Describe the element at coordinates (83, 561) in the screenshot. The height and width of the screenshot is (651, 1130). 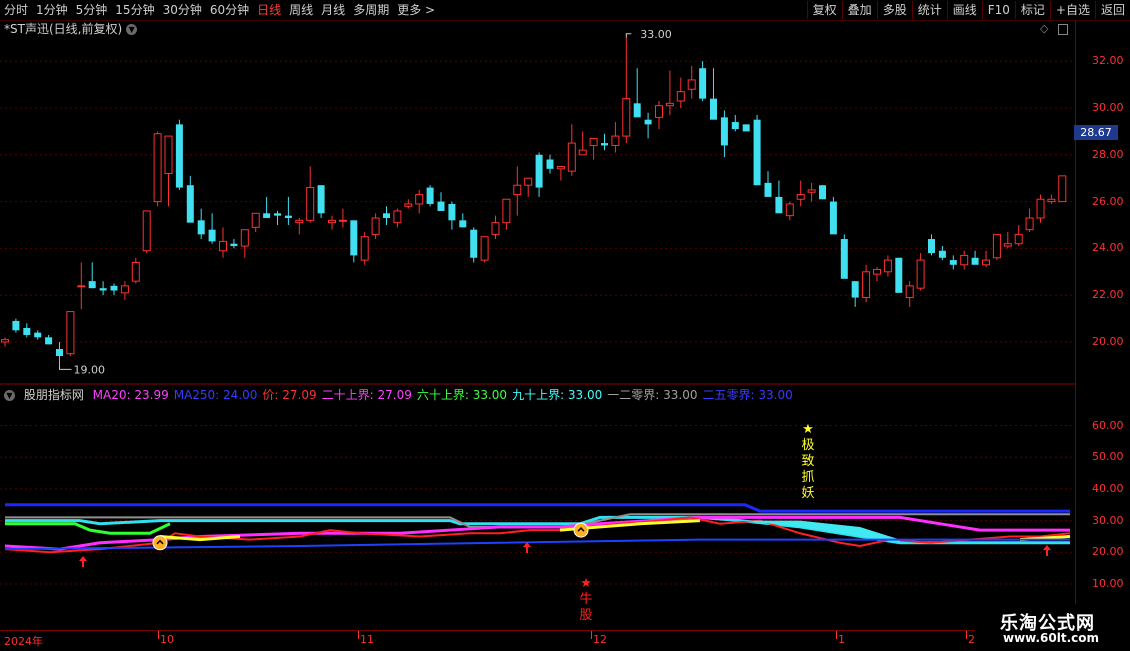
I see `buy-arrow-icon` at that location.